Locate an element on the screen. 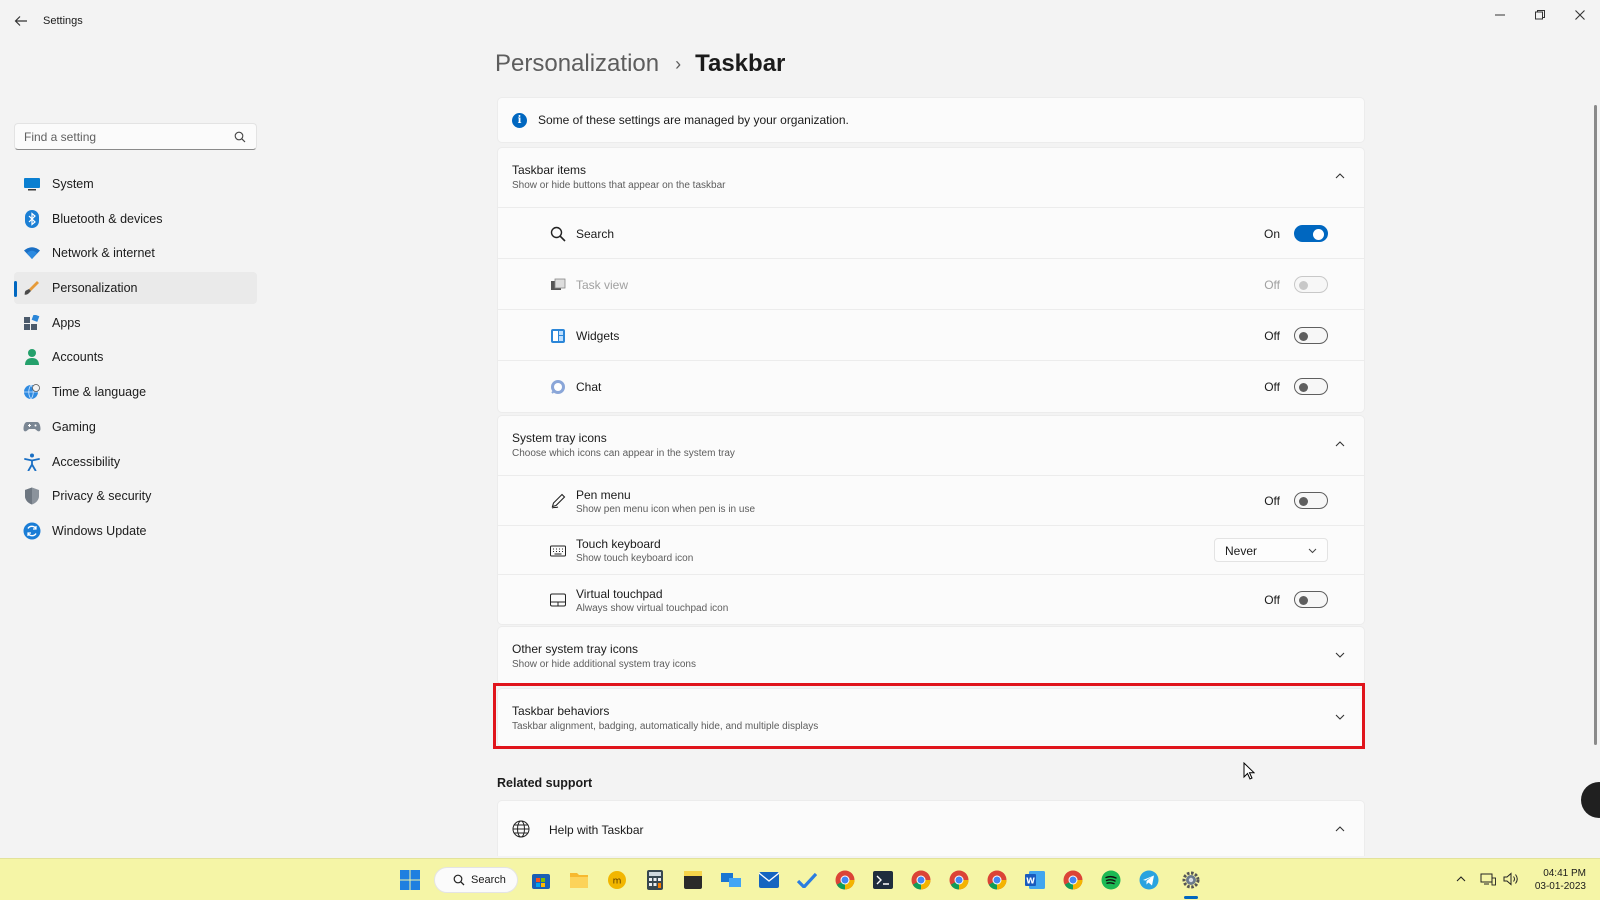 This screenshot has height=900, width=1600. info-icon: i is located at coordinates (519, 120).